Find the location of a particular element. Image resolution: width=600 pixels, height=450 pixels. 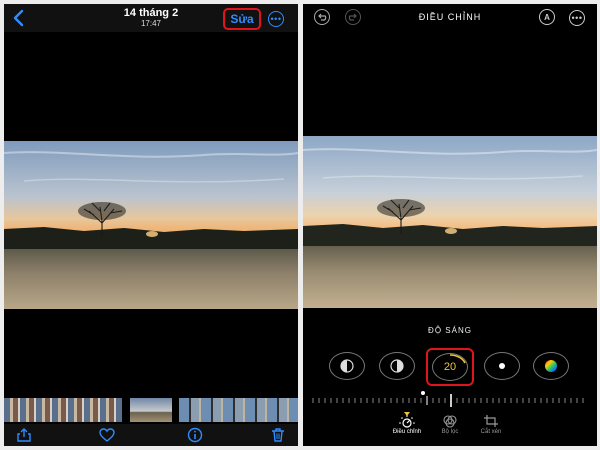

brilliance-icon is located at coordinates (397, 366).